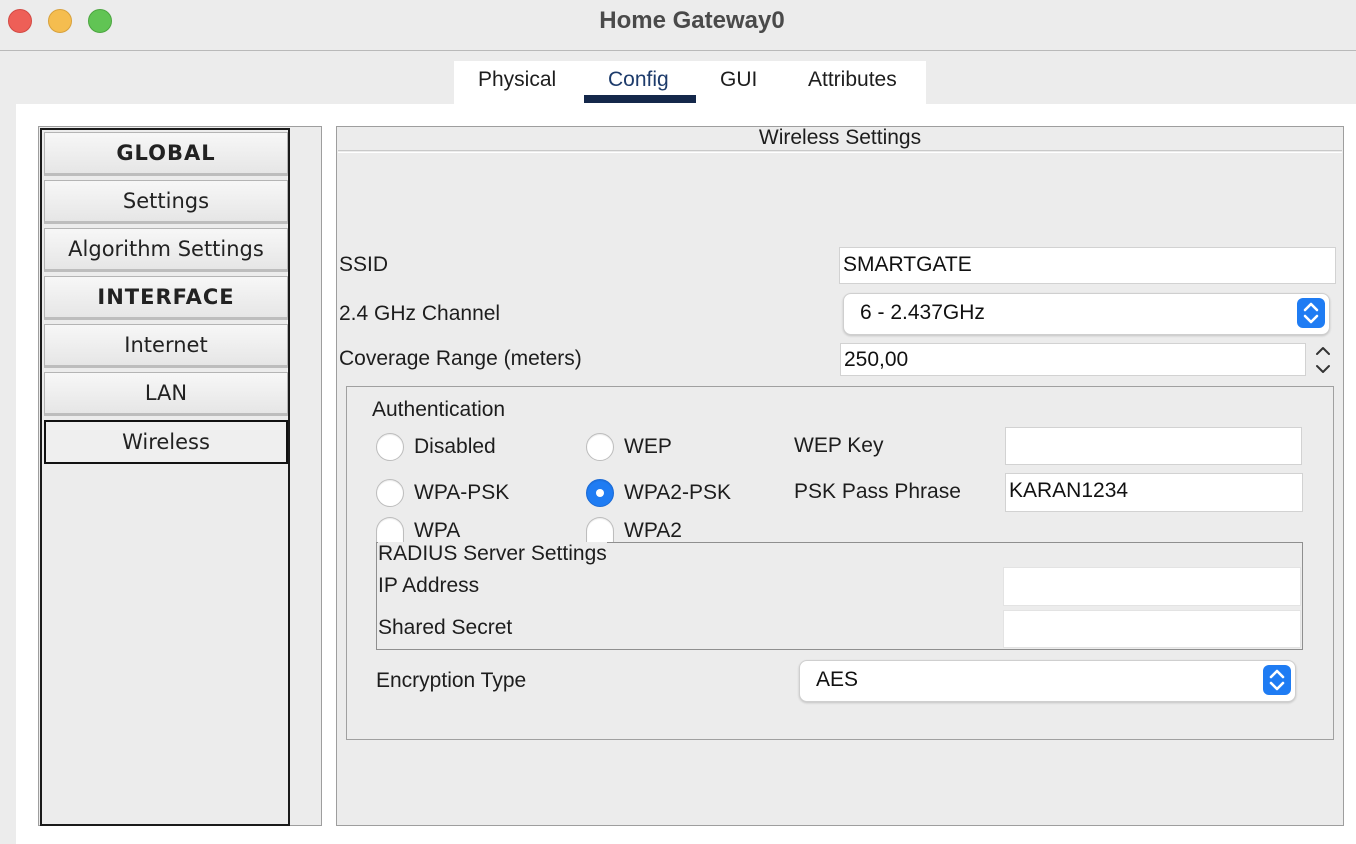  Describe the element at coordinates (364, 264) in the screenshot. I see `ssid-label: SSID` at that location.